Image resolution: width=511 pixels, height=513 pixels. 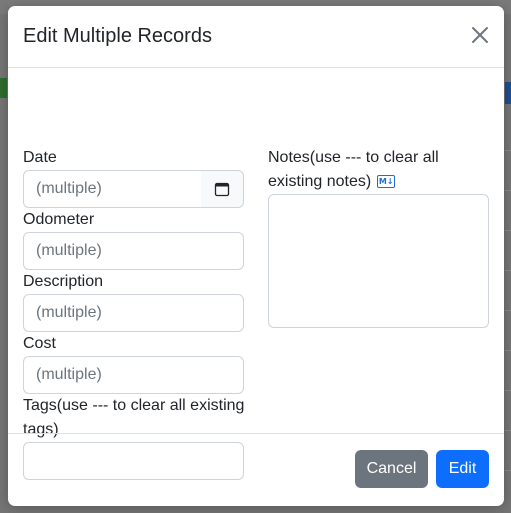 I want to click on close-icon, so click(x=480, y=35).